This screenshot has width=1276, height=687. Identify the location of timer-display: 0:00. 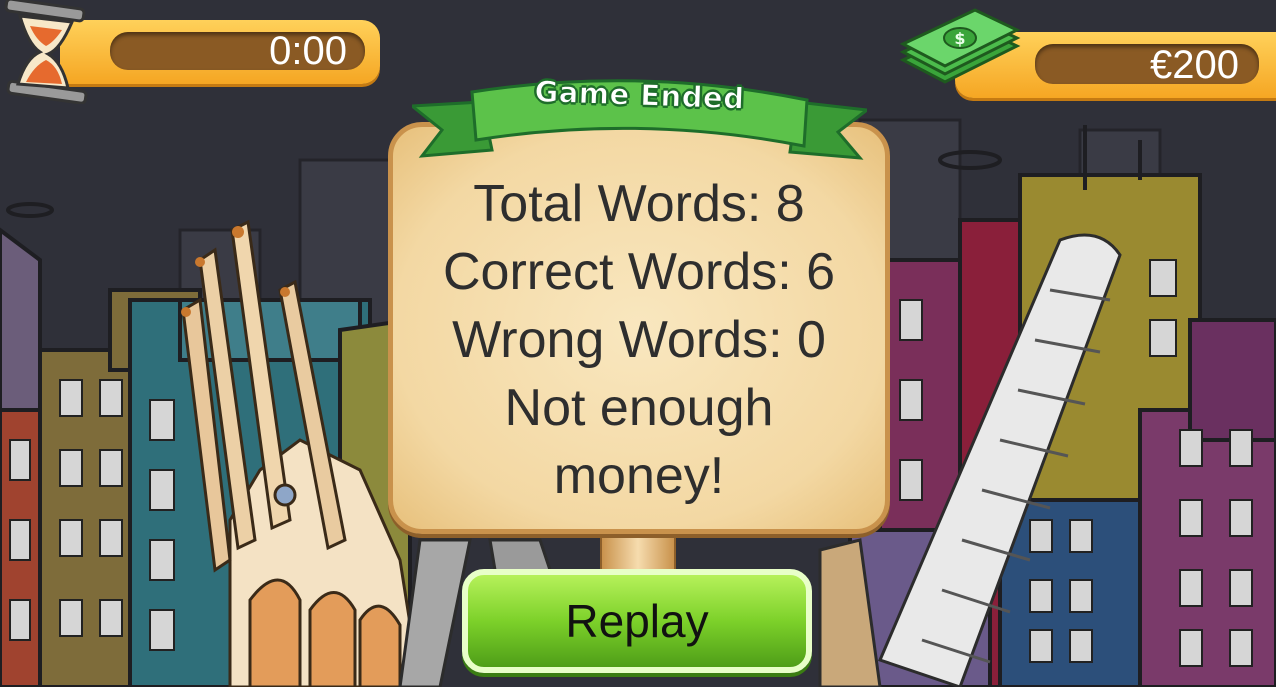
(237, 51).